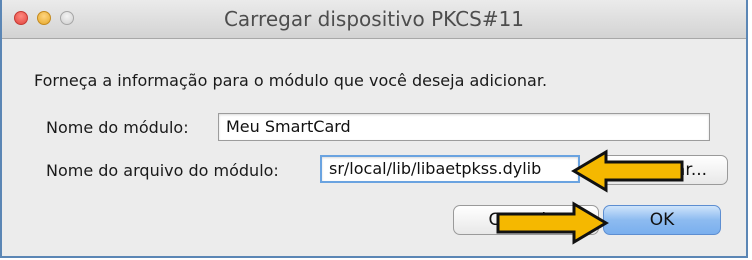 The width and height of the screenshot is (752, 260). What do you see at coordinates (552, 223) in the screenshot?
I see `right-arrow-annotation` at bounding box center [552, 223].